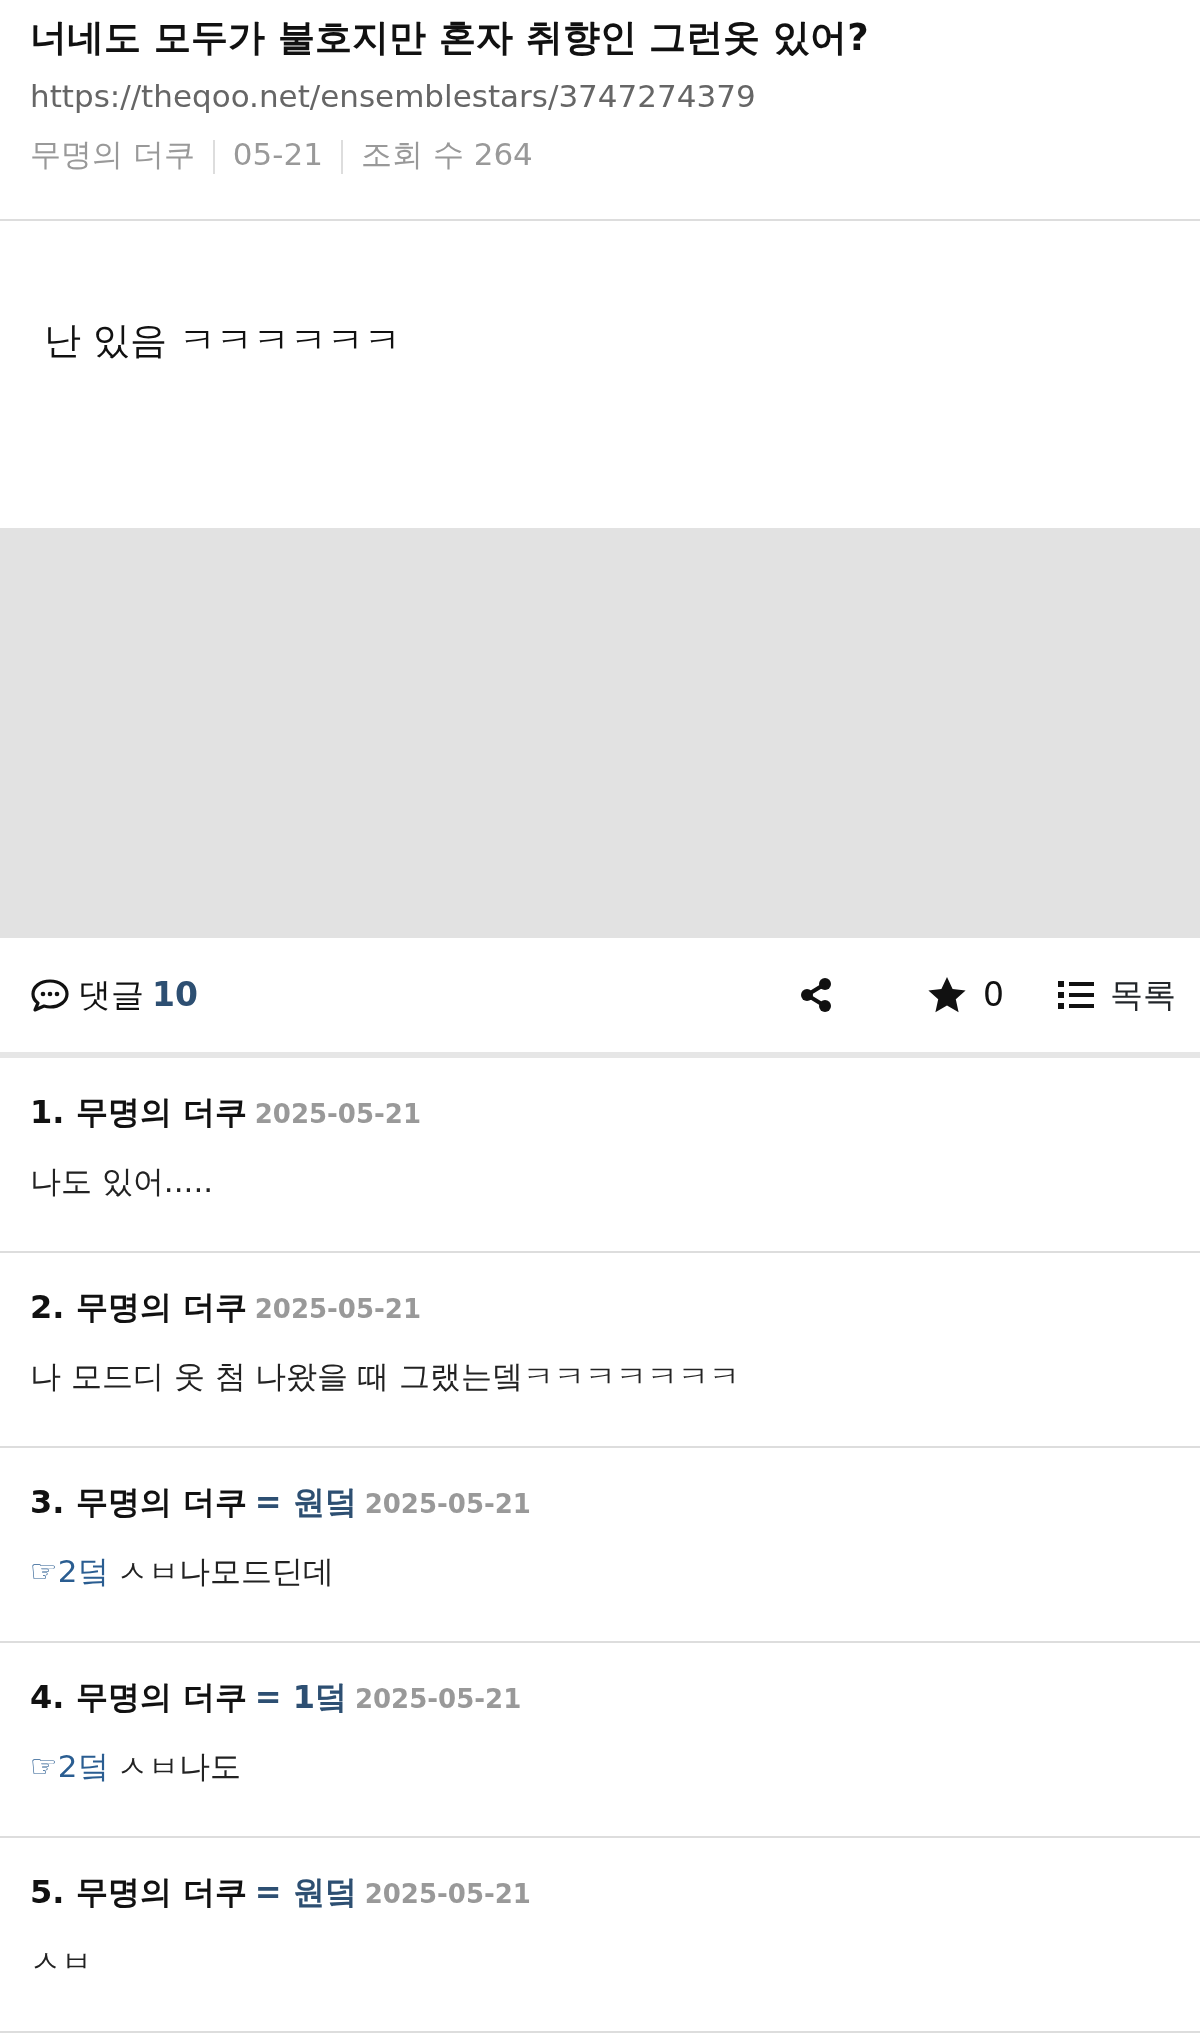 This screenshot has height=2036, width=1200. I want to click on star-icon, so click(947, 995).